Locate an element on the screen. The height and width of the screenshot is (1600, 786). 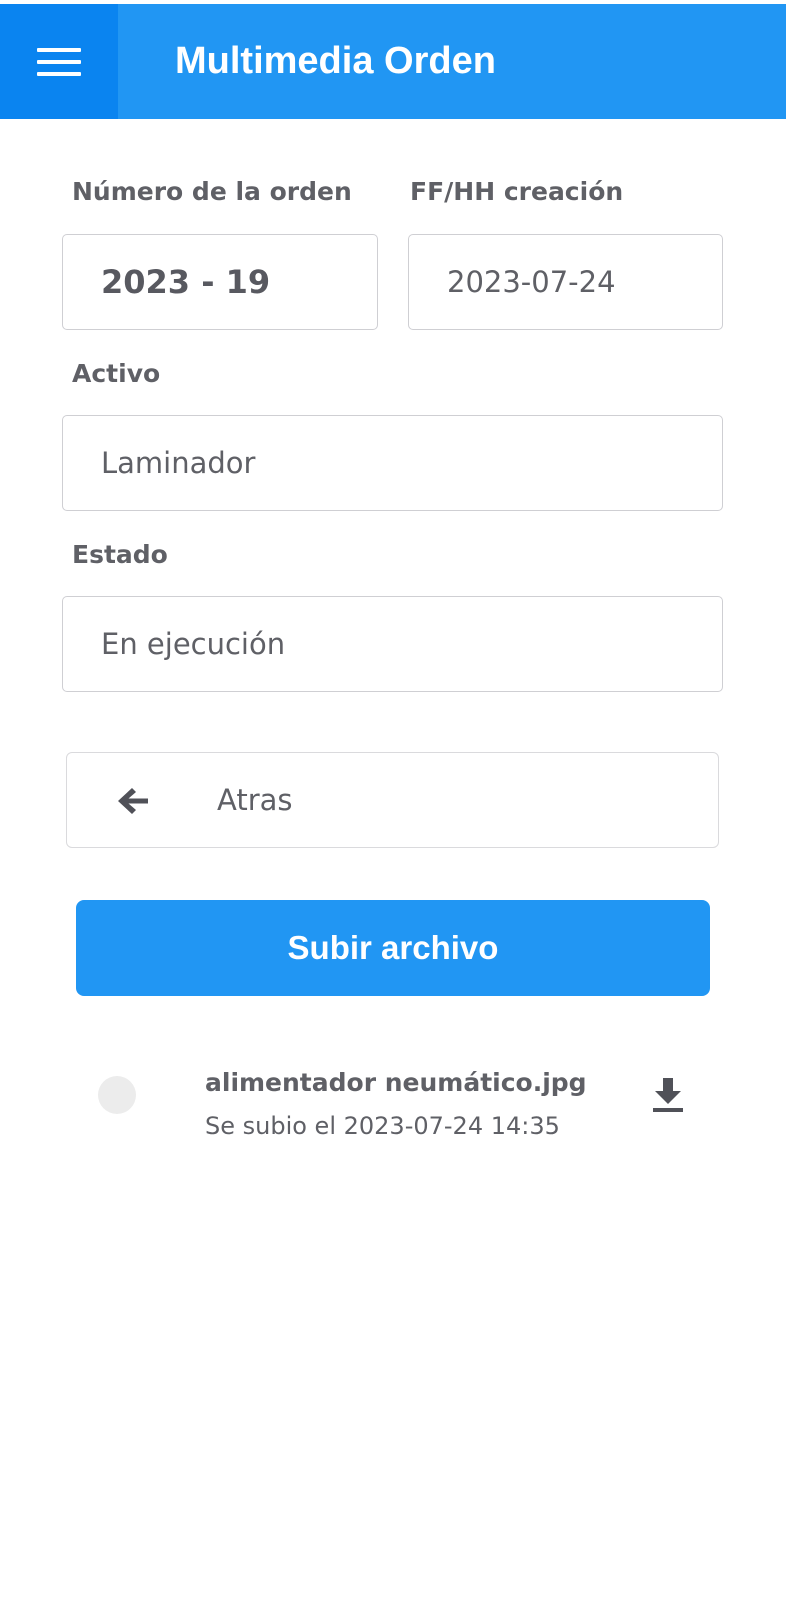
order-number-value: 2023 - 19 is located at coordinates (186, 282).